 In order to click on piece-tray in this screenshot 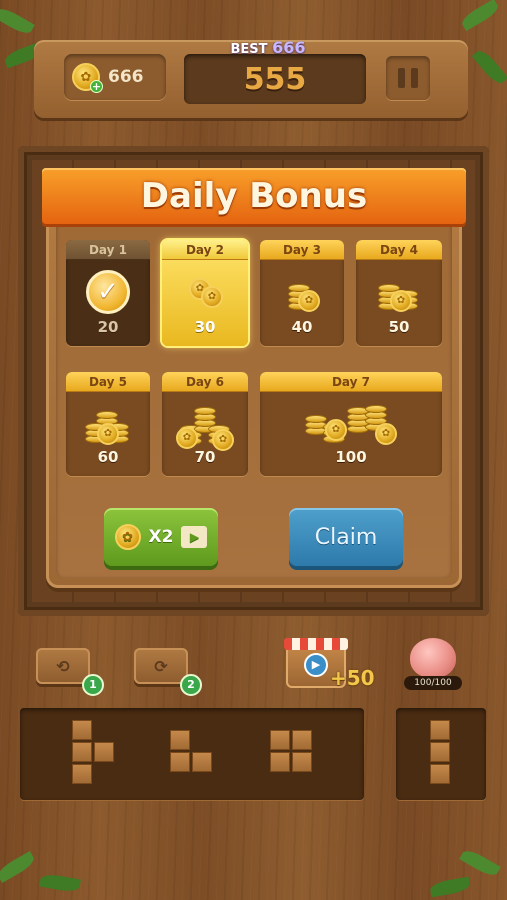, I will do `click(192, 754)`.